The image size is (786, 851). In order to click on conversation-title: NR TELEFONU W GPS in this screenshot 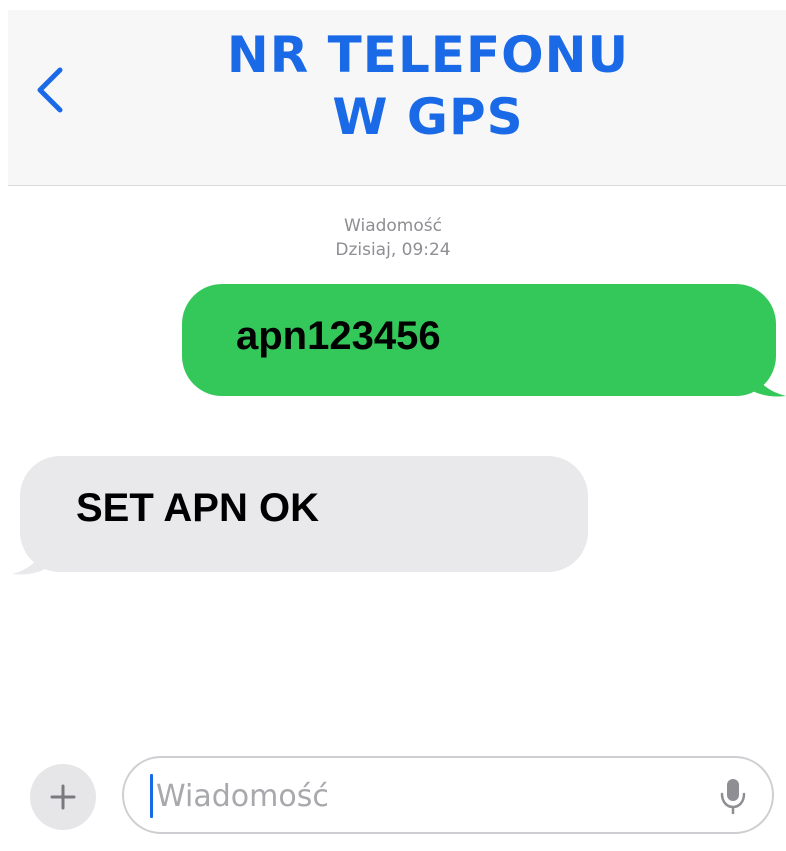, I will do `click(428, 86)`.